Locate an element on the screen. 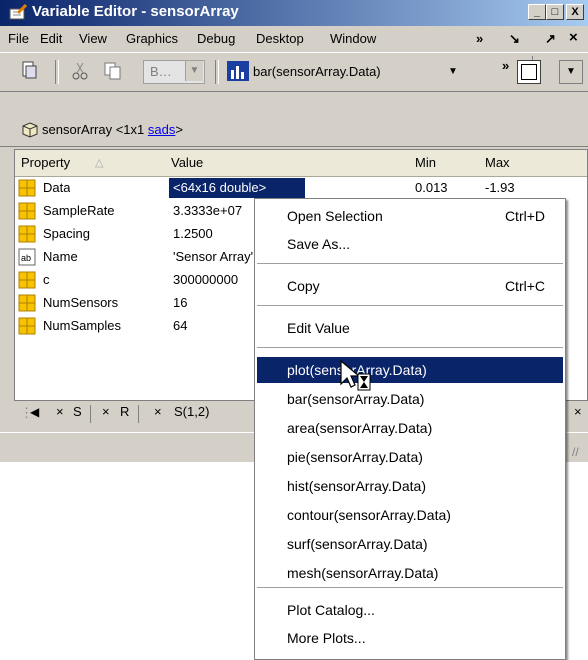  table-row: Data <64x16 double> 0.013 -1.93 is located at coordinates (301, 188).